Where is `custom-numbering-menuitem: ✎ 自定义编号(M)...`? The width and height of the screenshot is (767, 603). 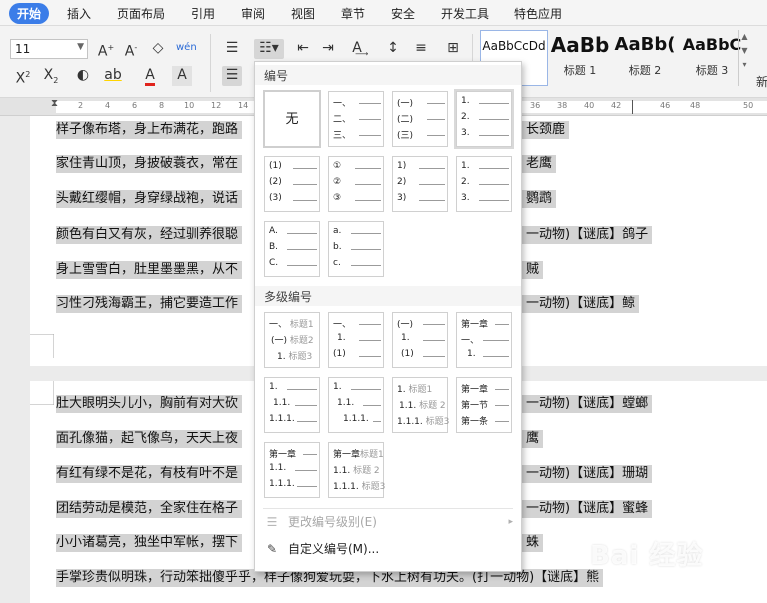
custom-numbering-menuitem: ✎ 自定义编号(M)... is located at coordinates (388, 549).